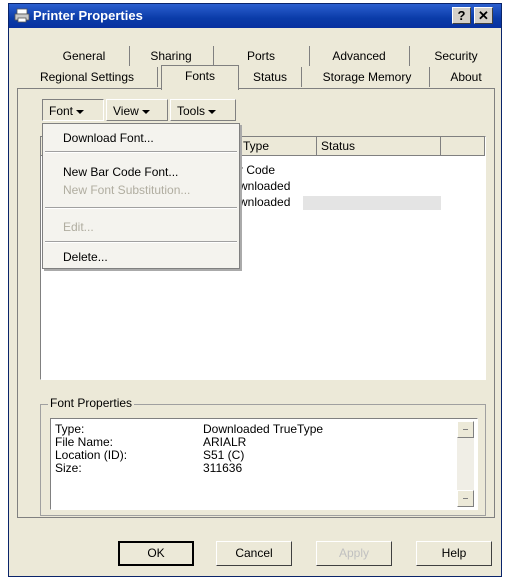 The width and height of the screenshot is (508, 582). I want to click on cancel-button: Cancel, so click(254, 553).